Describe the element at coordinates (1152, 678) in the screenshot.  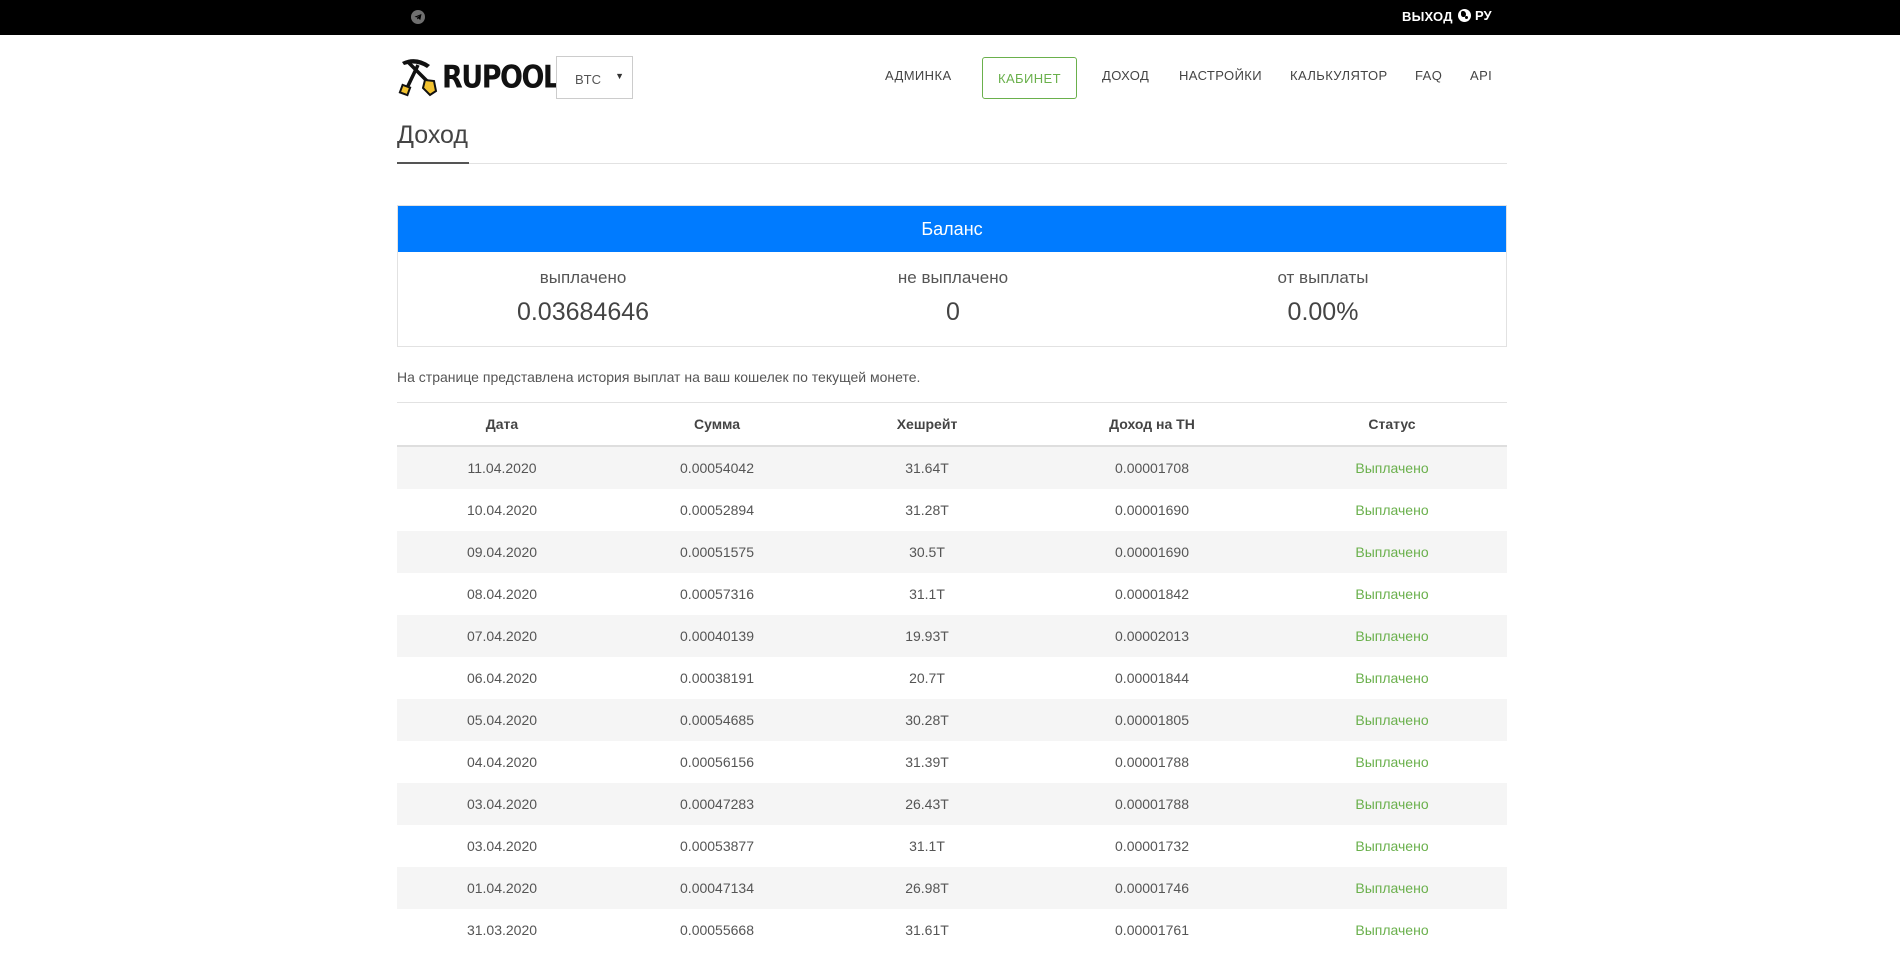
I see `cell-income-per-th: 0.00001844` at that location.